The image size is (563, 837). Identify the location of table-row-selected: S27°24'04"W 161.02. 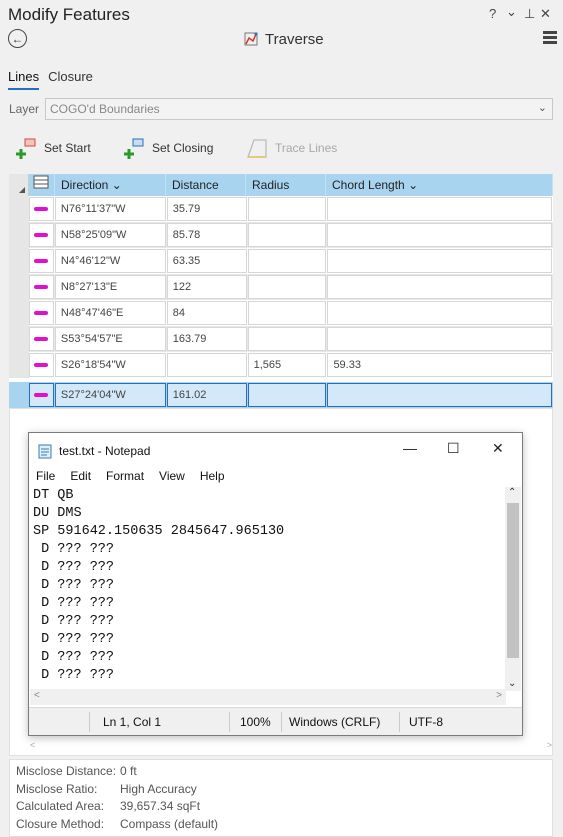
(281, 395).